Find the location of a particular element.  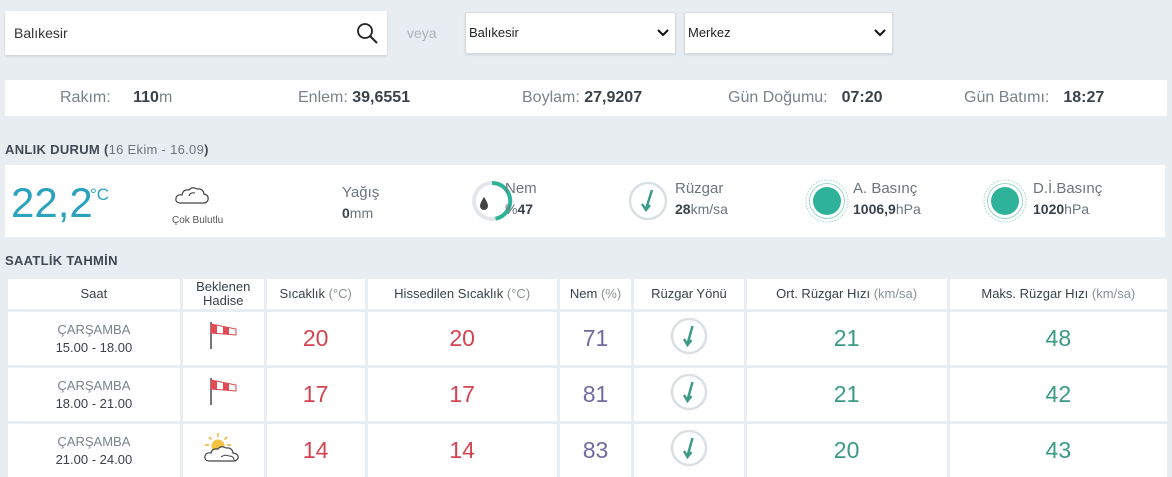

district-select: Merkez is located at coordinates (788, 33).